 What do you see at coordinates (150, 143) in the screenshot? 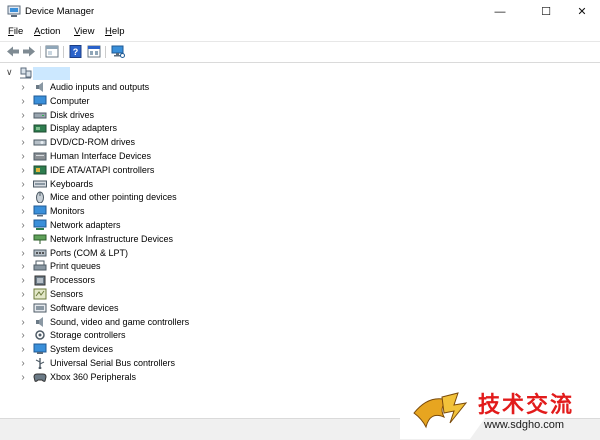
I see `tree-item: › DVD/CD-ROM drives` at bounding box center [150, 143].